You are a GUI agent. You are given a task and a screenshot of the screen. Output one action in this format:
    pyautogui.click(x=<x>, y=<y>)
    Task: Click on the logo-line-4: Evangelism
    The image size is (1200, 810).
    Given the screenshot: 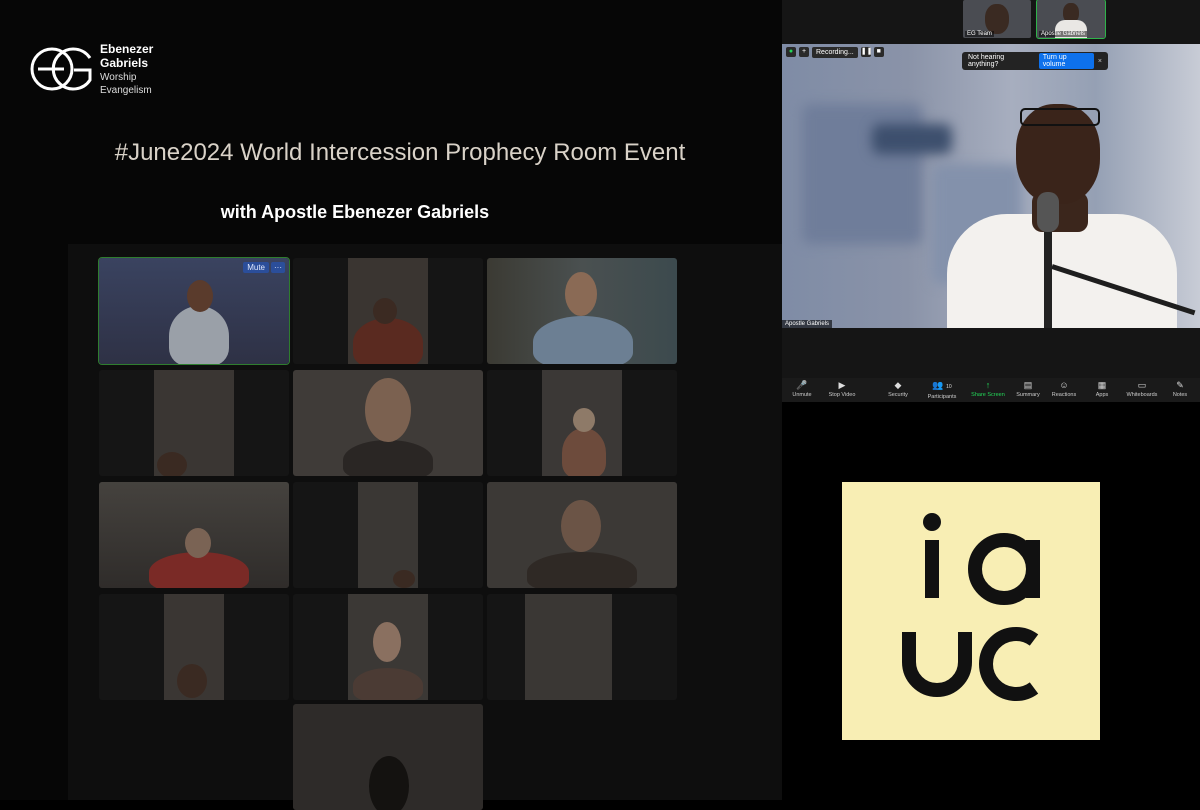 What is the action you would take?
    pyautogui.click(x=126, y=90)
    